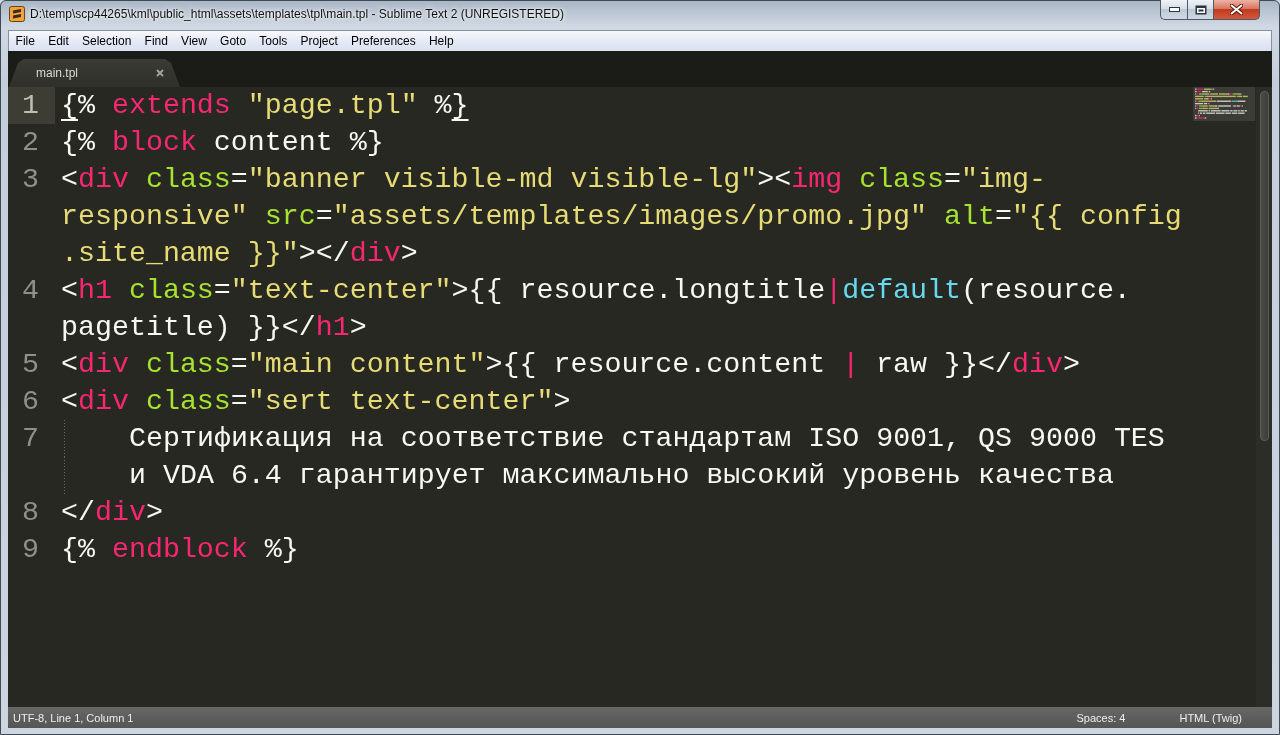  I want to click on syntax-selector: HTML (Twig), so click(1210, 717).